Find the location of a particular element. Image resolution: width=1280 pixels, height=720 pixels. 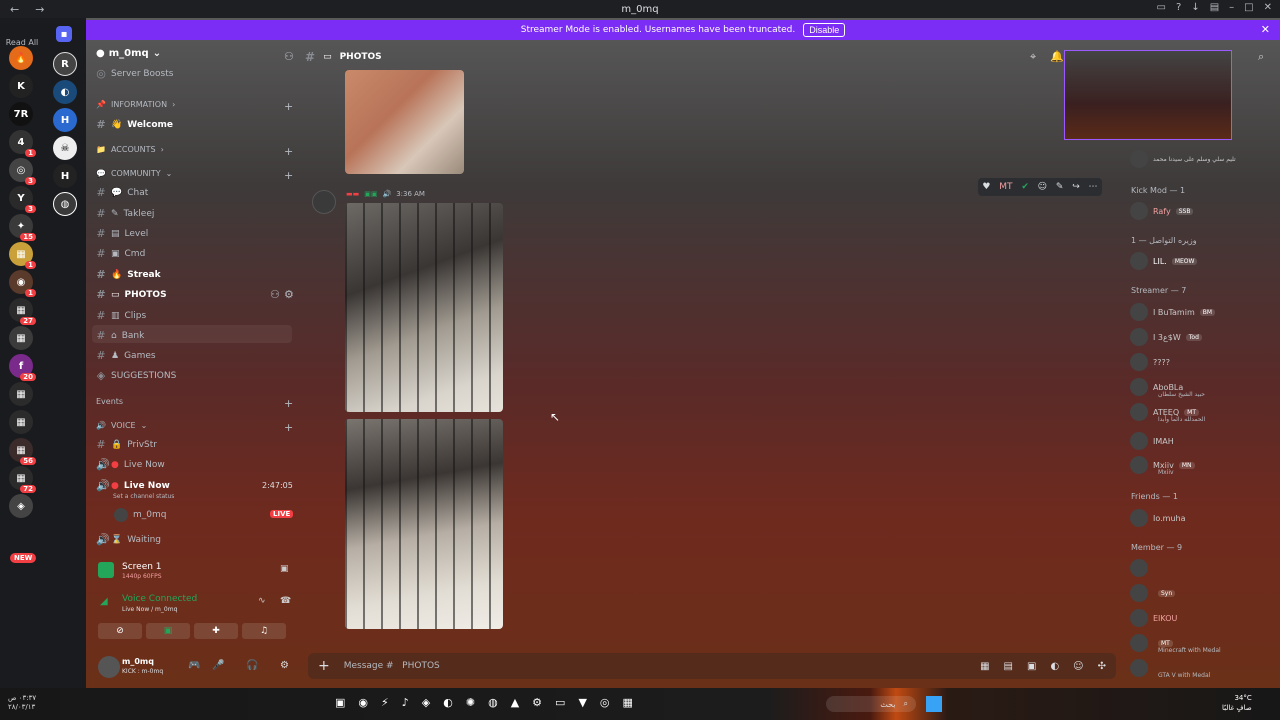

server-icon-k: K is located at coordinates (21, 86).